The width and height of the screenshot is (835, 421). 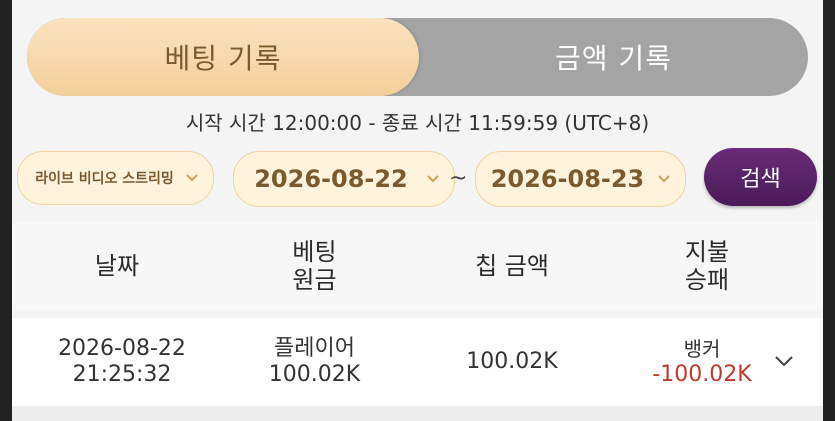 What do you see at coordinates (314, 374) in the screenshot?
I see `row-bet-amount: 100.02K` at bounding box center [314, 374].